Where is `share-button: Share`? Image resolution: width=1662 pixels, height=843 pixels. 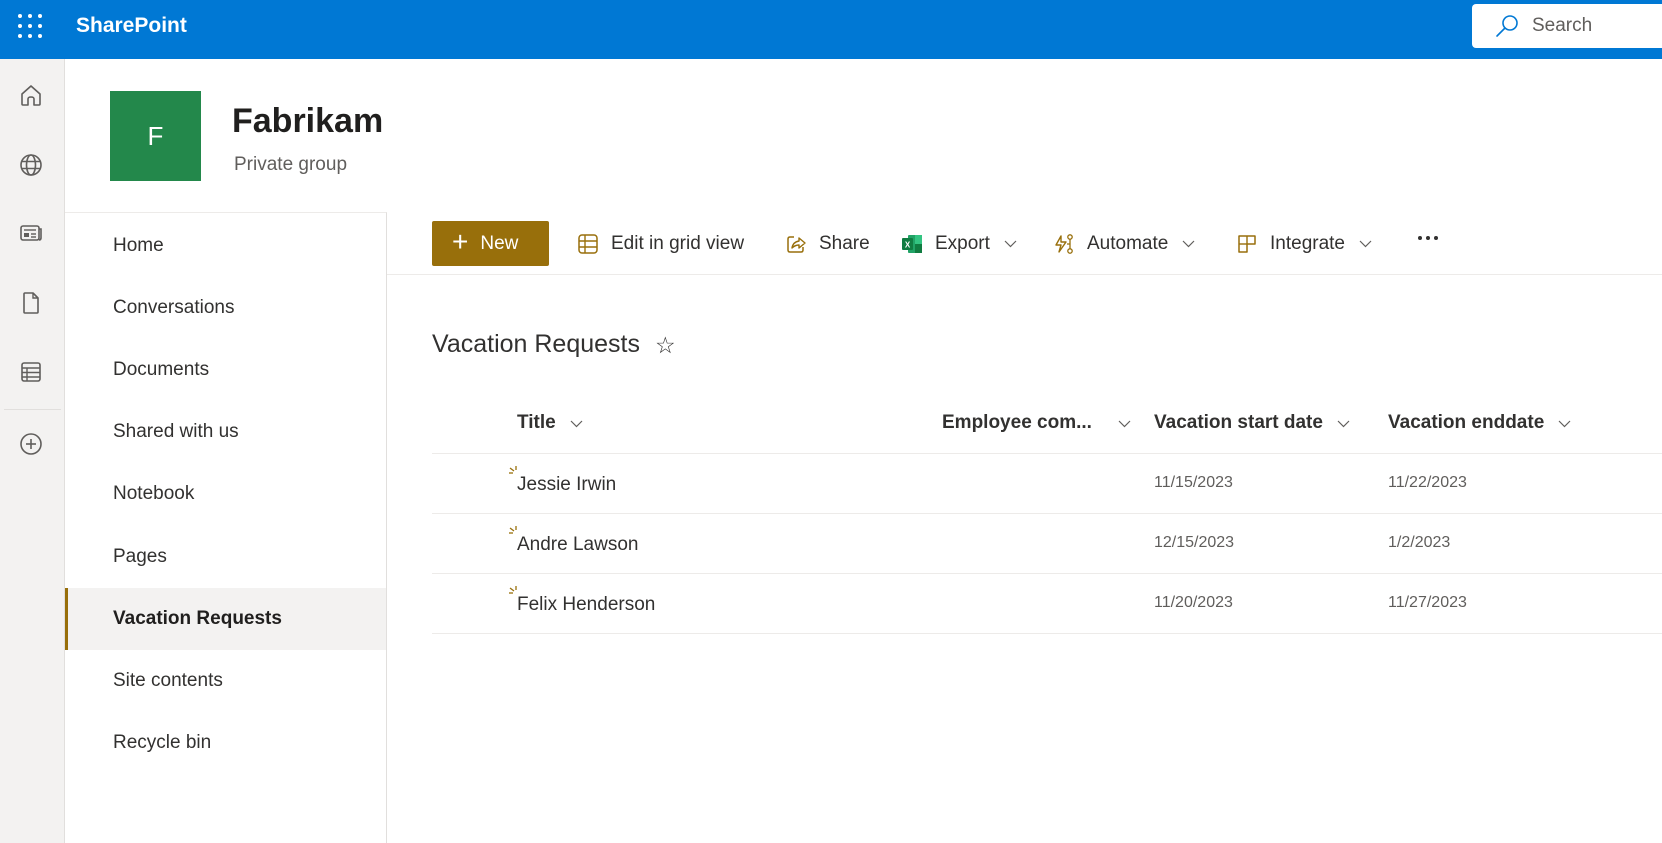
share-button: Share is located at coordinates (827, 243).